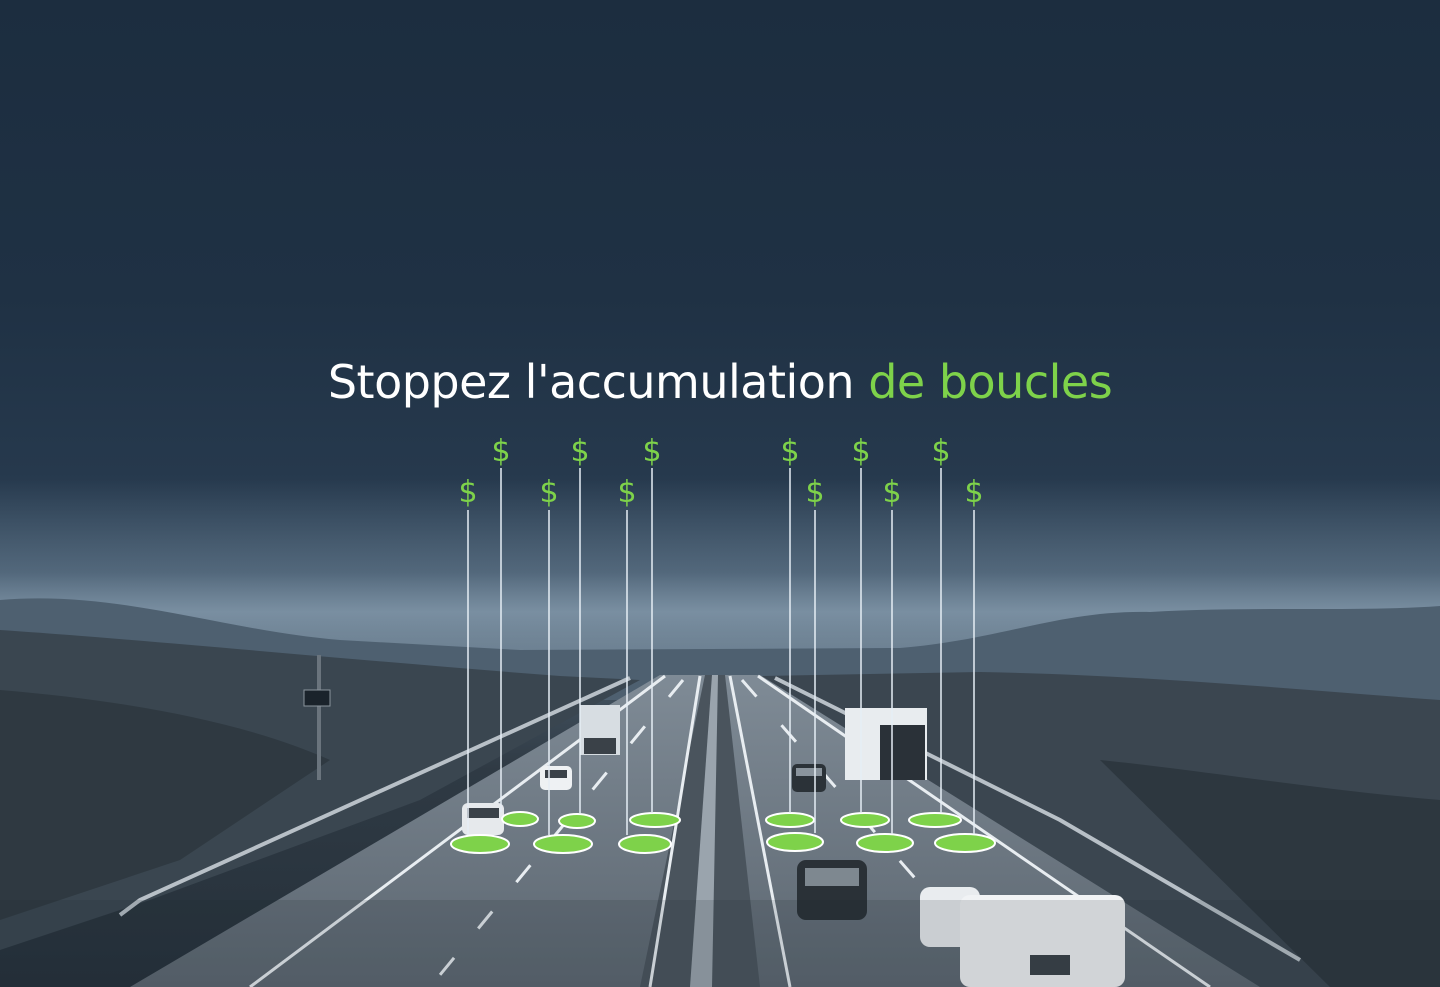 Image resolution: width=1440 pixels, height=987 pixels. Describe the element at coordinates (556, 778) in the screenshot. I see `car-left-white` at that location.